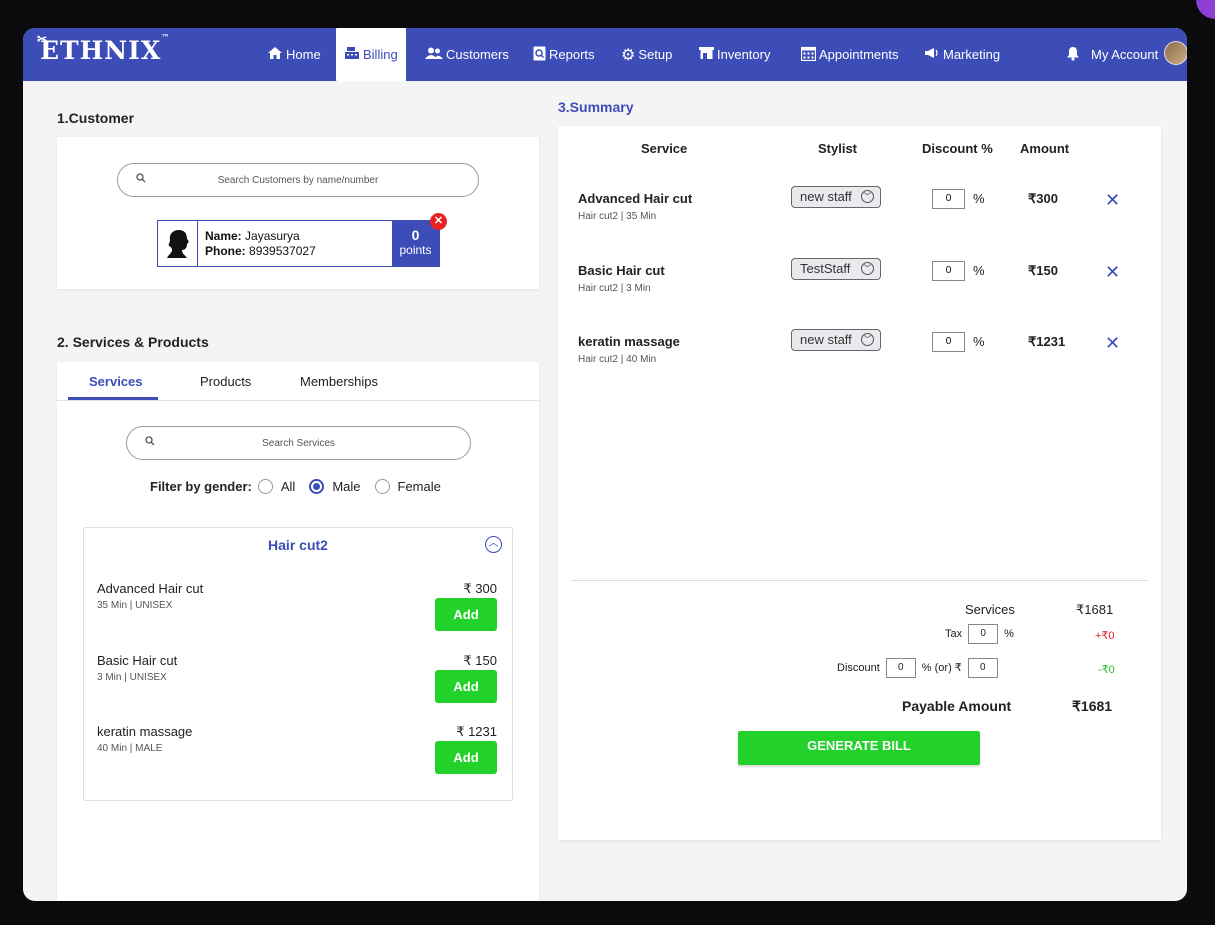  I want to click on payable-value: ₹1681, so click(1092, 706).